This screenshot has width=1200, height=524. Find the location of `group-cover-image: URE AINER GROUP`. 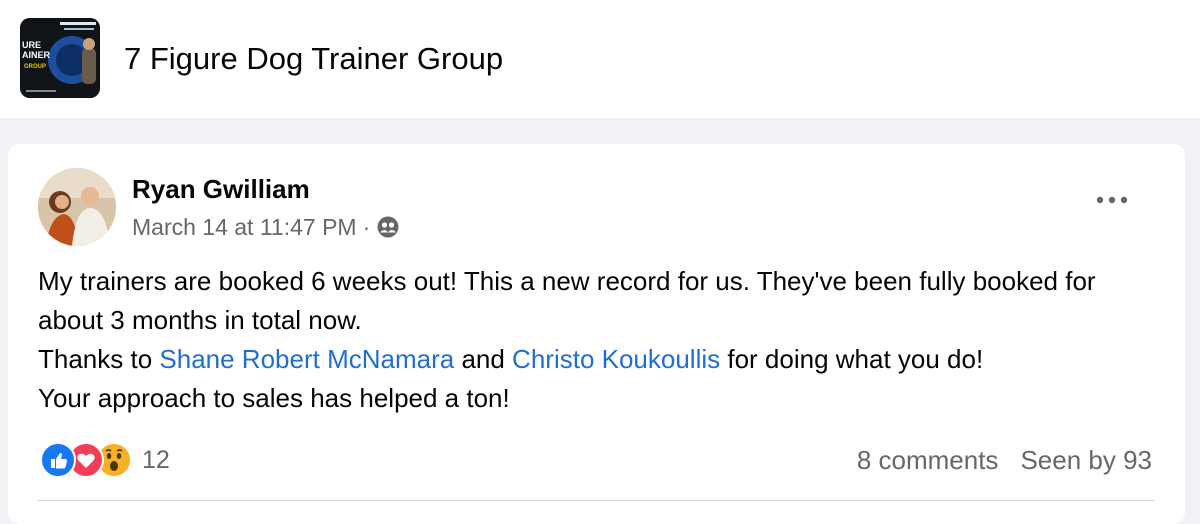

group-cover-image: URE AINER GROUP is located at coordinates (60, 58).